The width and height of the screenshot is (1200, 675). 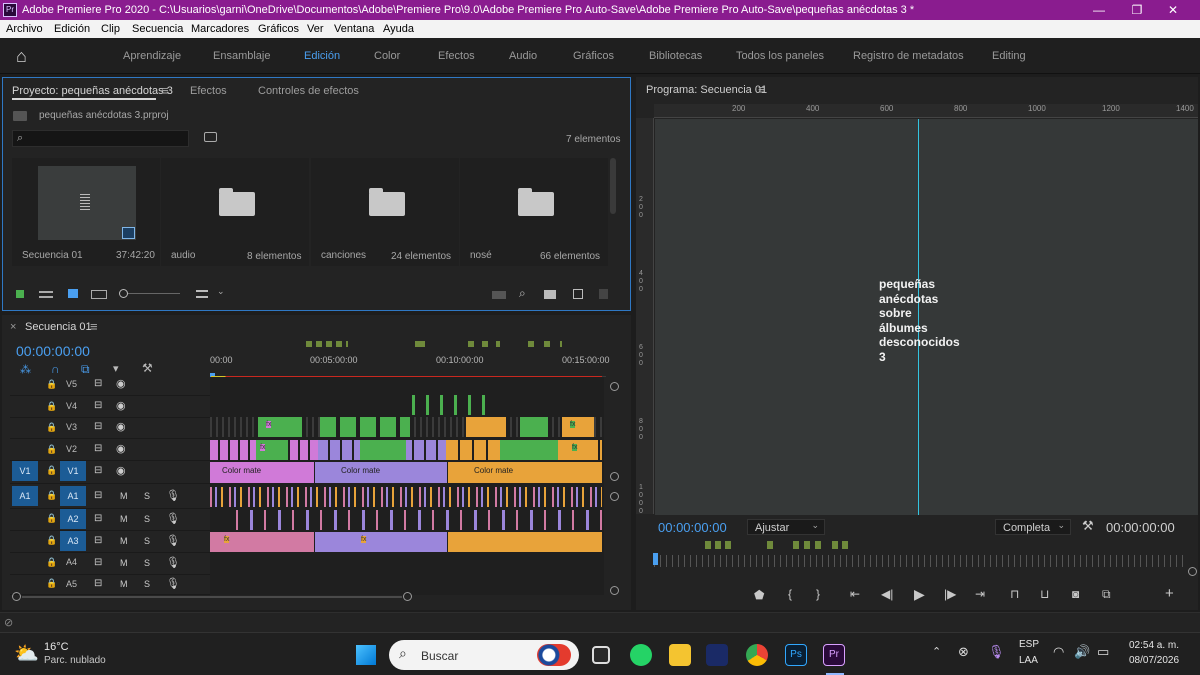 I want to click on weather-desc: Parc. nublado, so click(x=75, y=660).